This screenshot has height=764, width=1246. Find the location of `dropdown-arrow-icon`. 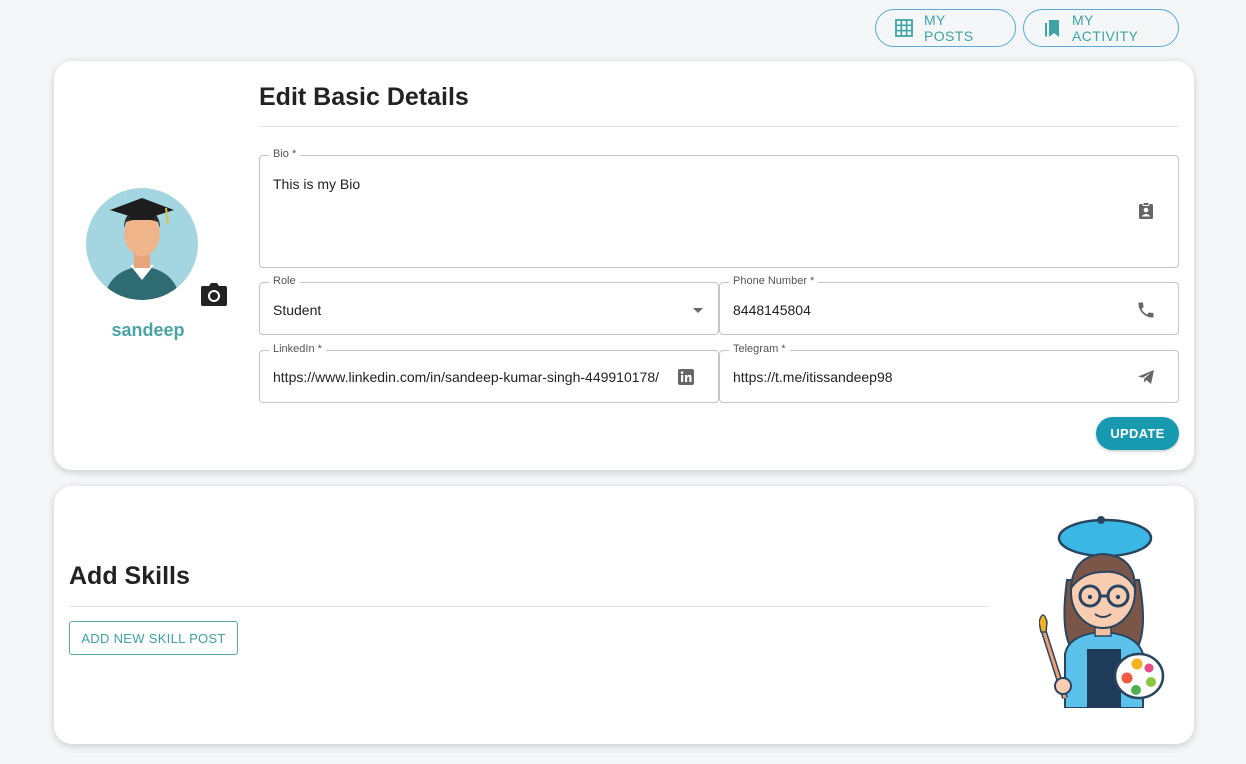

dropdown-arrow-icon is located at coordinates (698, 310).